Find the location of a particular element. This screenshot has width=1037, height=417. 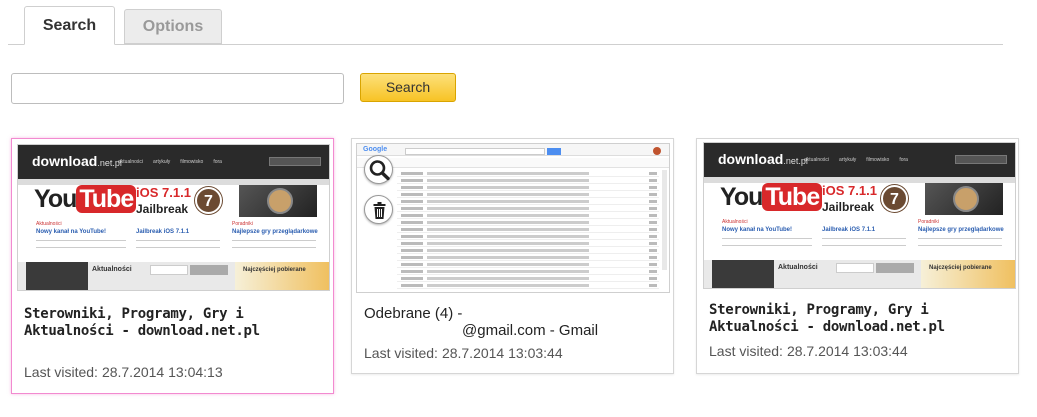

delete-button is located at coordinates (378, 209).